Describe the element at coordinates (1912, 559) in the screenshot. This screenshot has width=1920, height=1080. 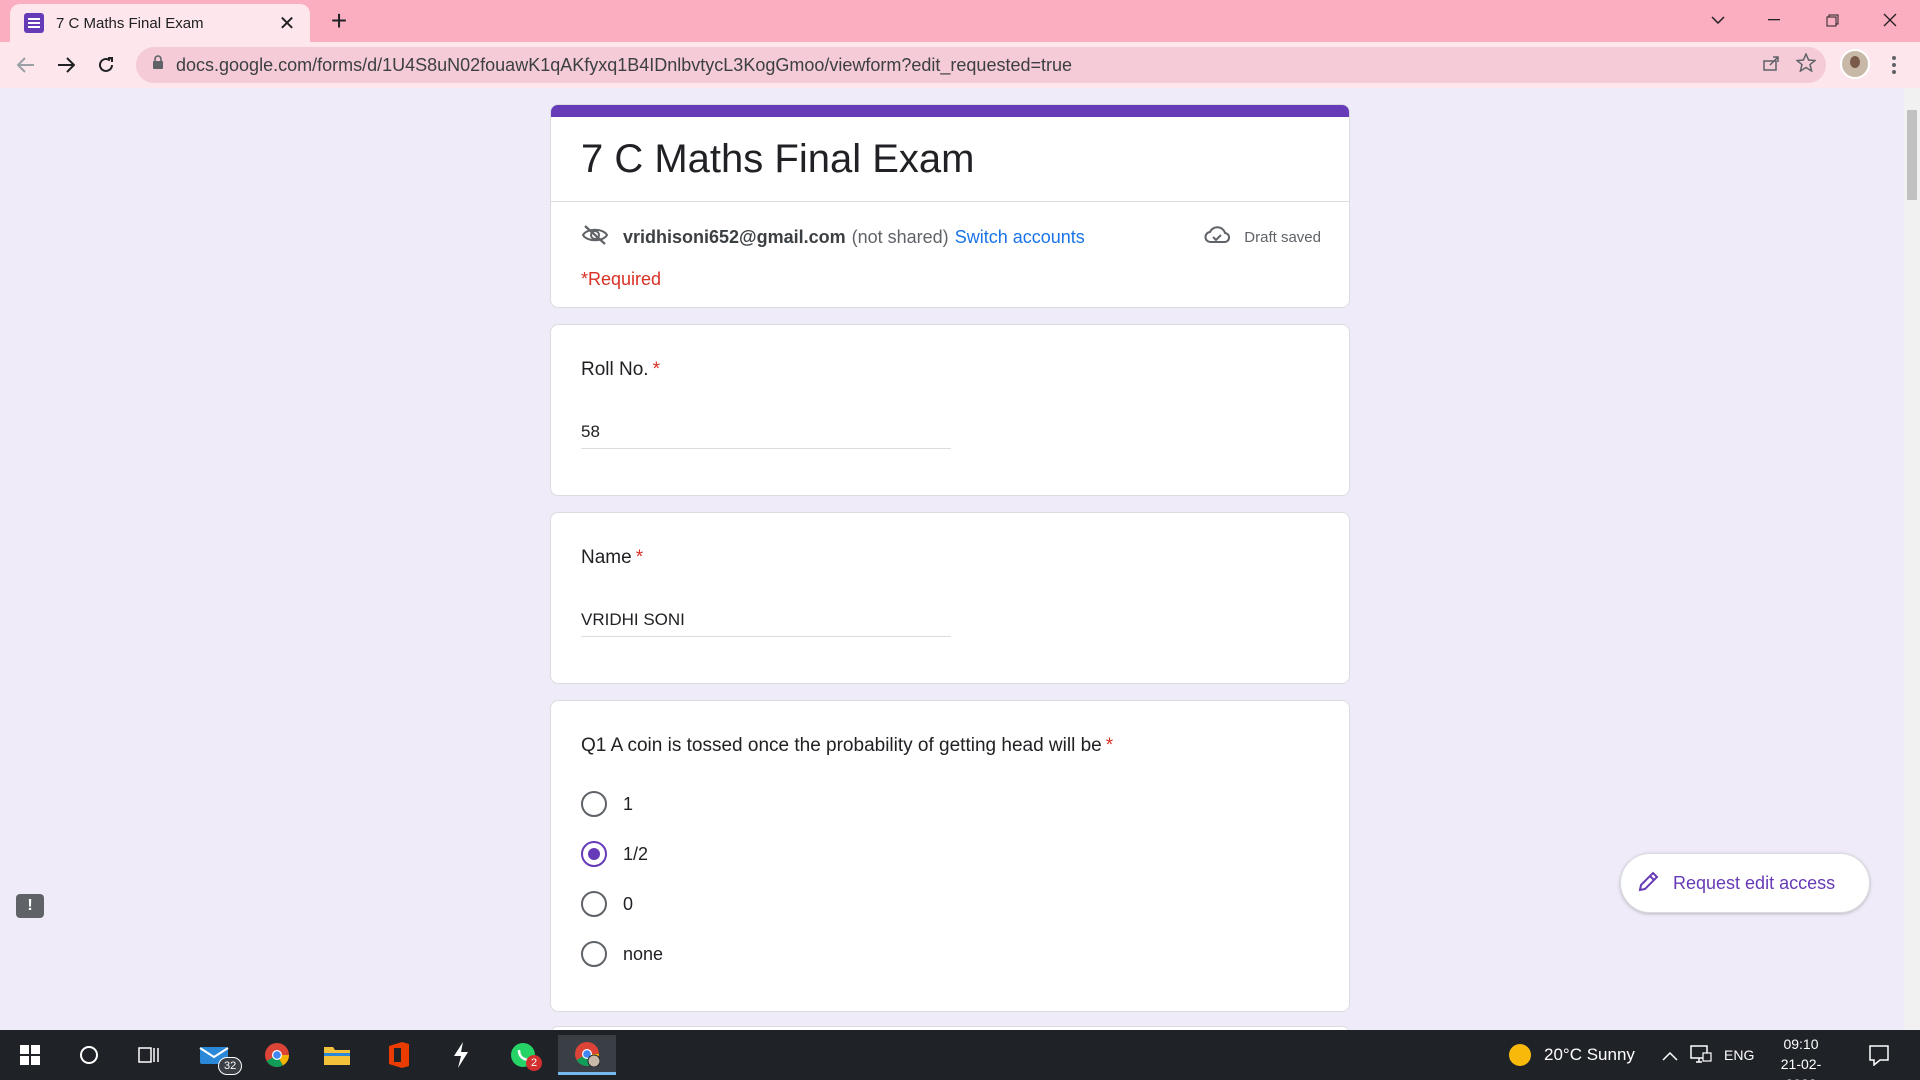
I see `page-scrollbar` at that location.